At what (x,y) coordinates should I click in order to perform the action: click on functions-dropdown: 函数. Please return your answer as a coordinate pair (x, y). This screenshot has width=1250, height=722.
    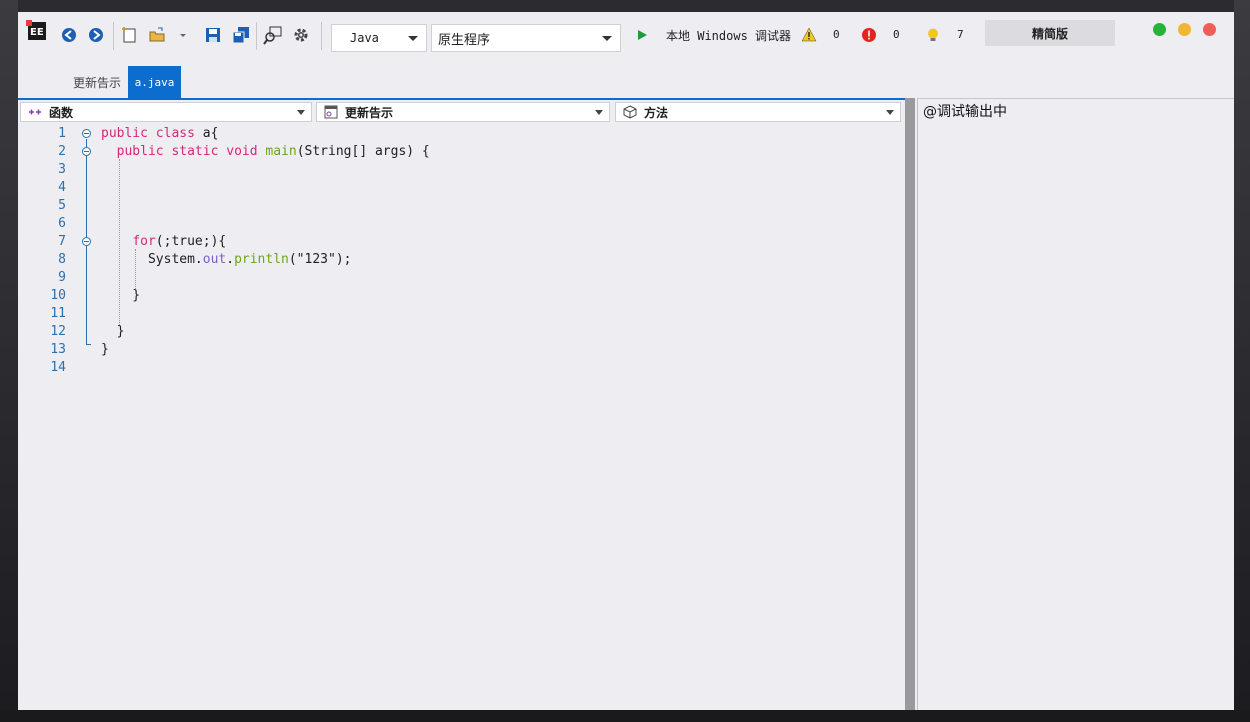
    Looking at the image, I should click on (166, 112).